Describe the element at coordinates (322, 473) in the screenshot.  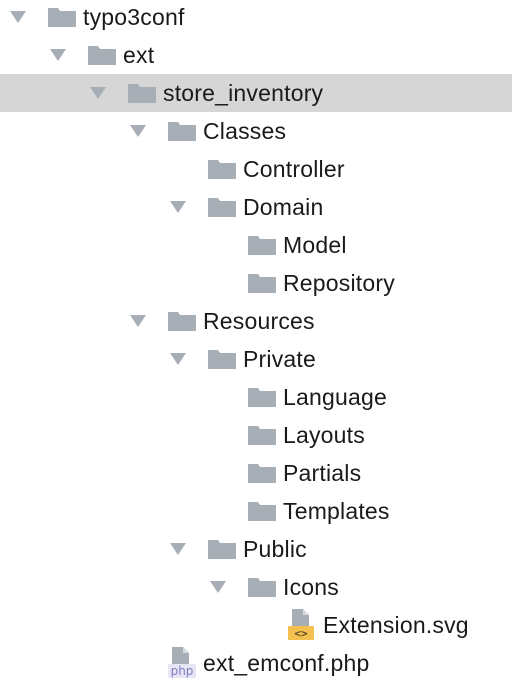
I see `tree-row-label: Partials` at that location.